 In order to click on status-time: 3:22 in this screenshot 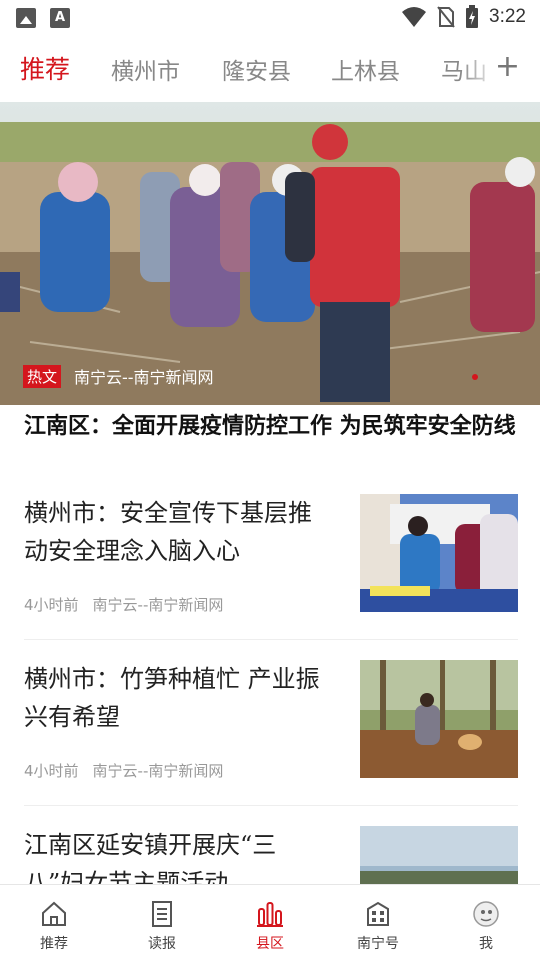, I will do `click(507, 16)`.